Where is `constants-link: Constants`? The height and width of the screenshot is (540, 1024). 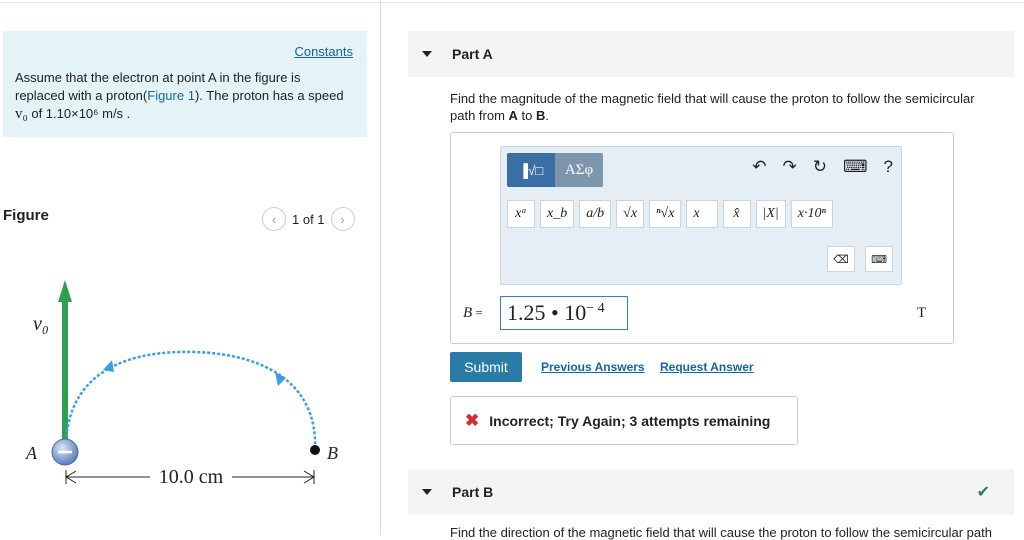 constants-link: Constants is located at coordinates (323, 51).